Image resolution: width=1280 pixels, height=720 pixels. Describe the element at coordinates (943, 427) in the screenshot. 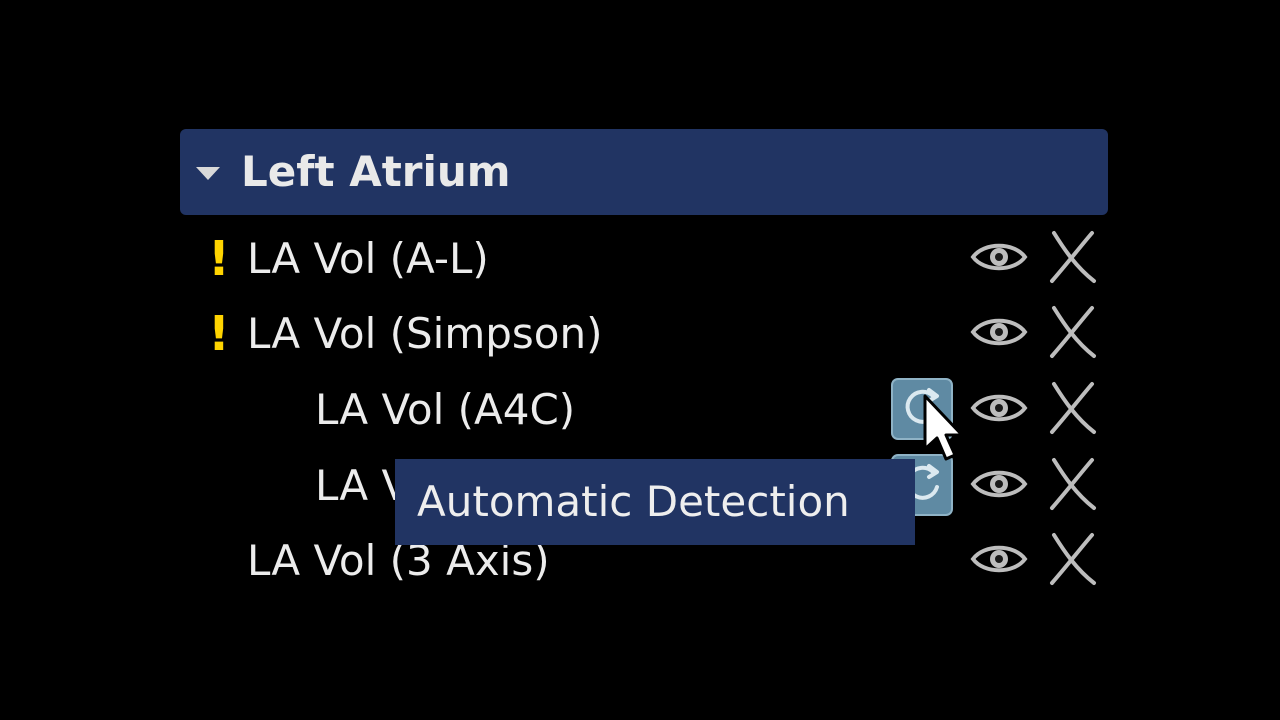

I see `mouse-cursor-icon` at that location.